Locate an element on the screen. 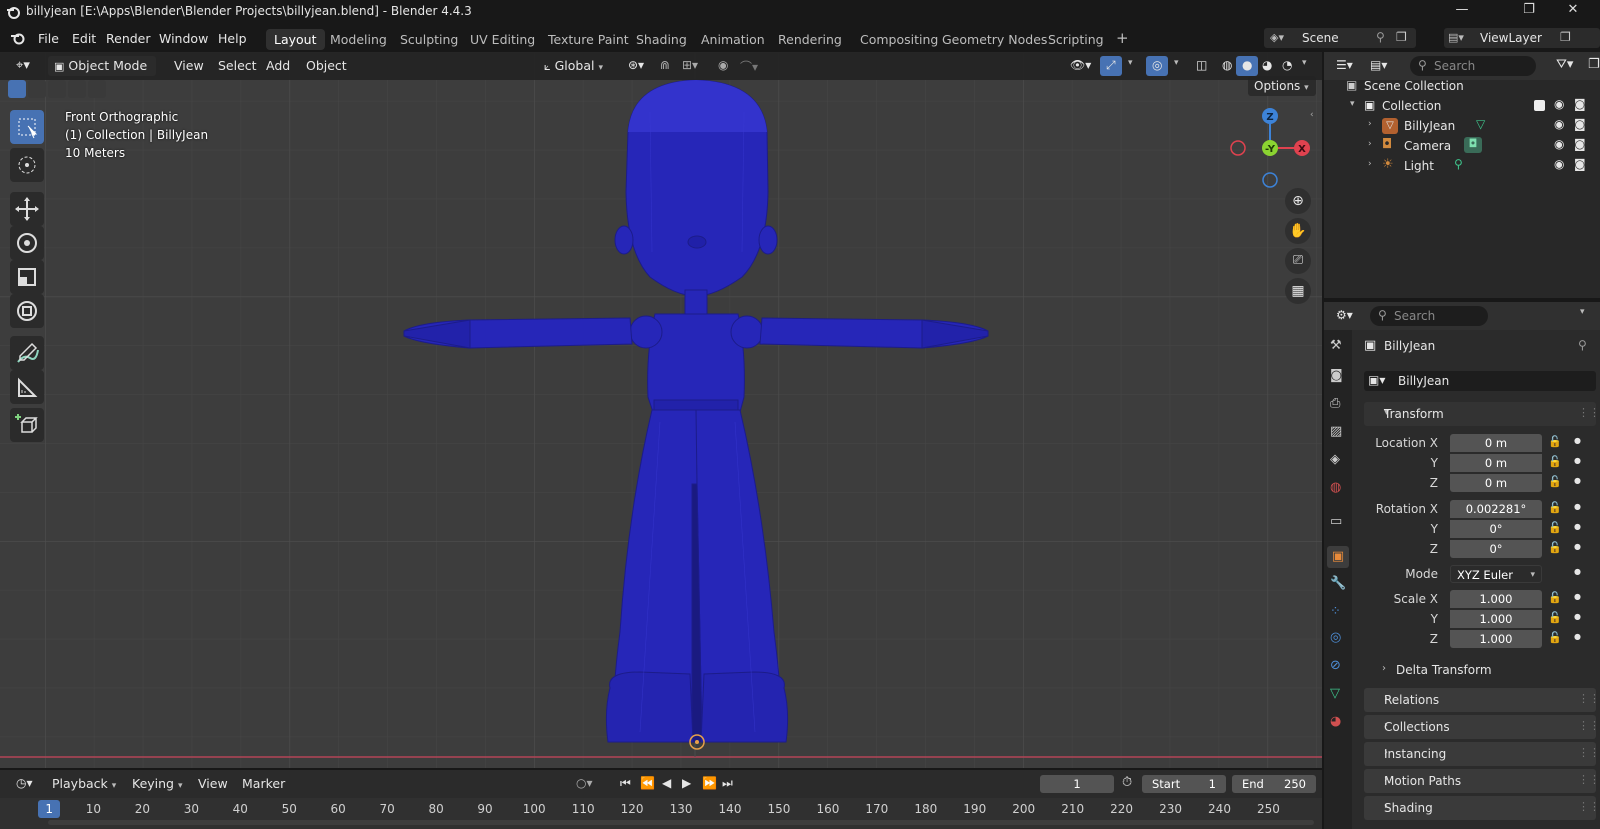 The height and width of the screenshot is (829, 1600). auto-keying-icon: ○▾ is located at coordinates (584, 784).